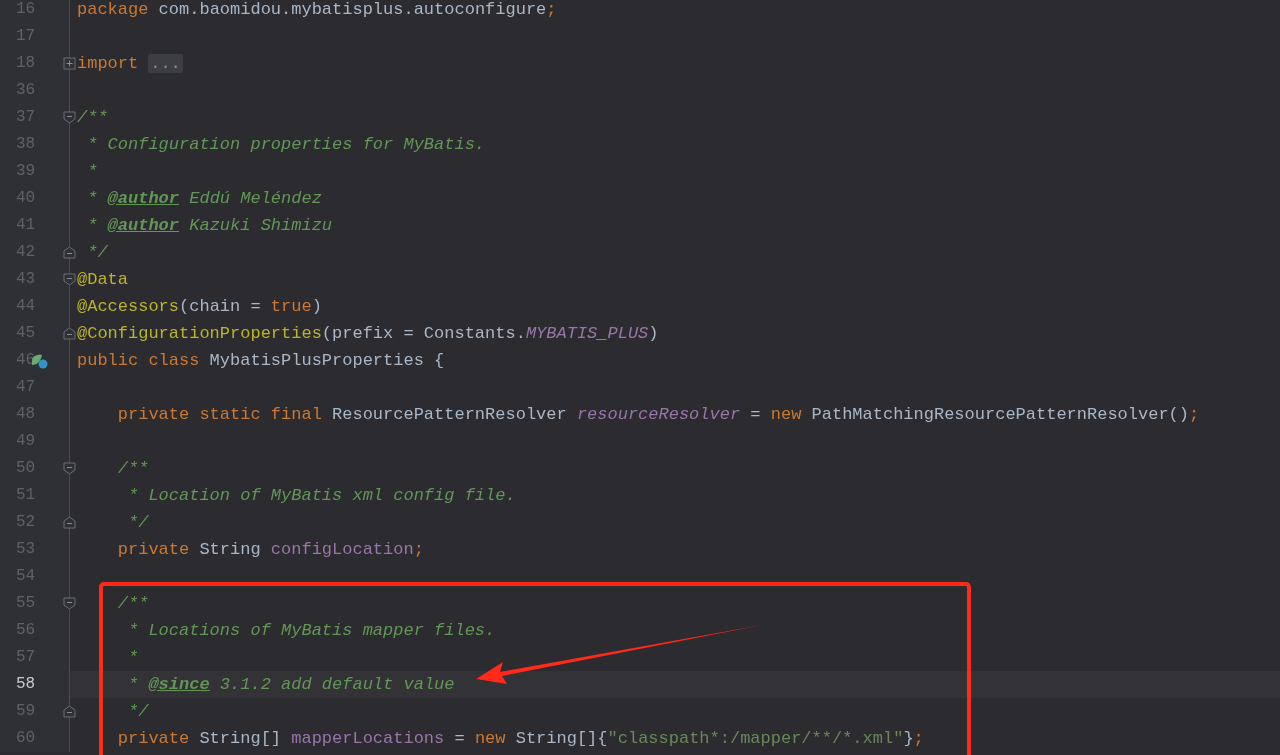 The image size is (1280, 755). Describe the element at coordinates (316, 10) in the screenshot. I see `code-line: package com.baomidou.mybatisplus.autoconfigure;` at that location.